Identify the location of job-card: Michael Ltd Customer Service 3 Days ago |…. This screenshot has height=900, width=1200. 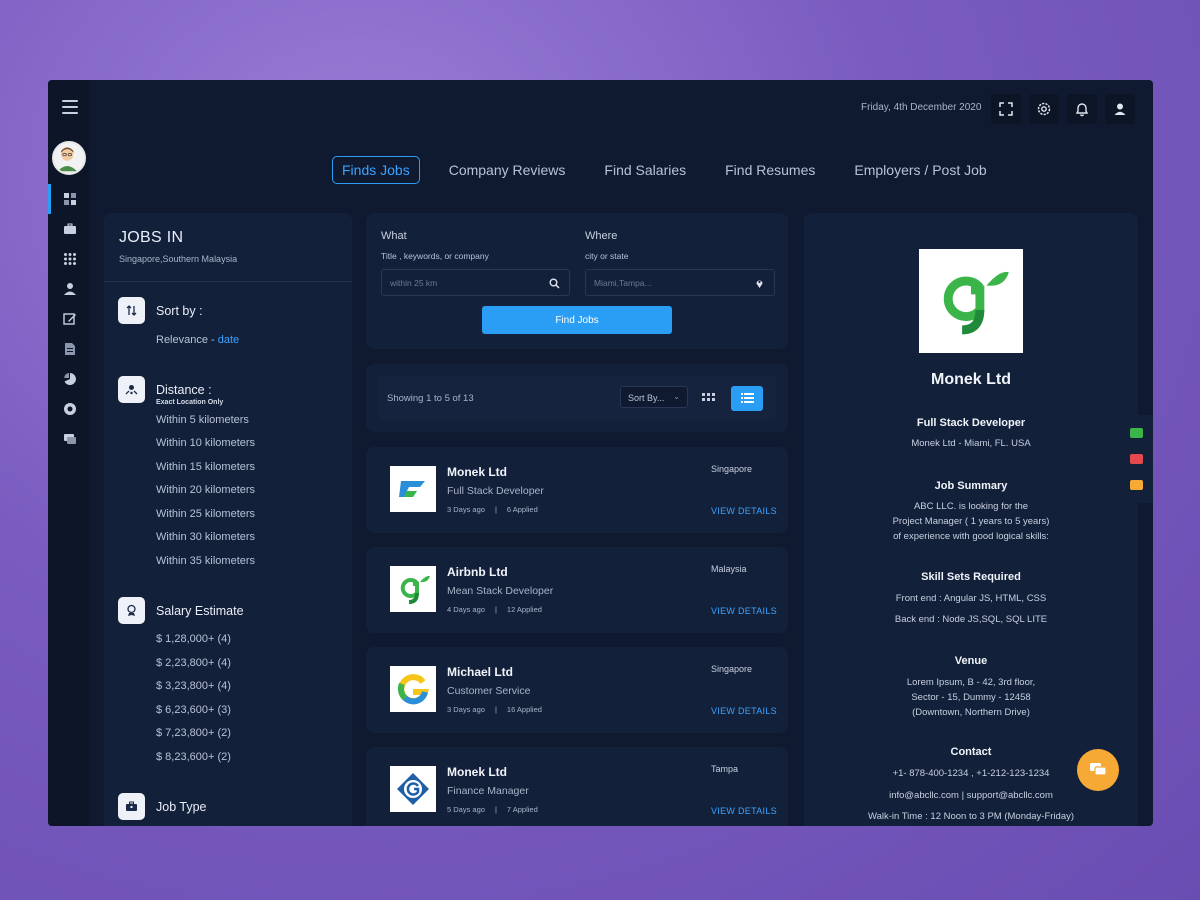
(577, 690).